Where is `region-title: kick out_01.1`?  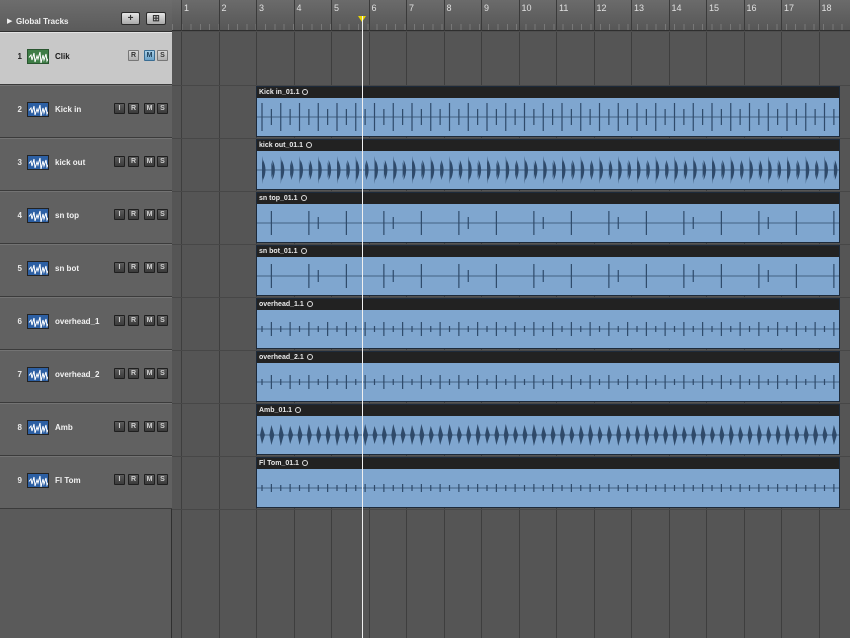 region-title: kick out_01.1 is located at coordinates (548, 145).